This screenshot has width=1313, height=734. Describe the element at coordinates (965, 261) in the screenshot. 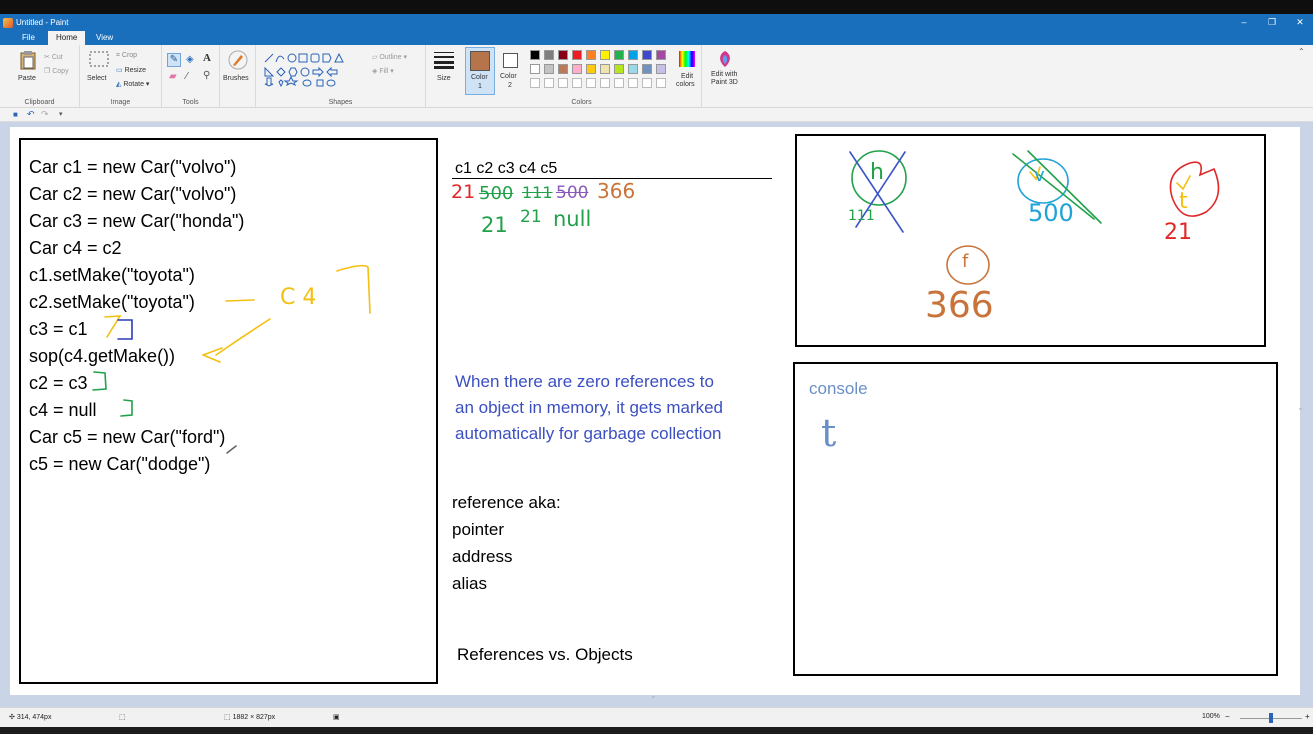

I see `object-f-label: f` at that location.